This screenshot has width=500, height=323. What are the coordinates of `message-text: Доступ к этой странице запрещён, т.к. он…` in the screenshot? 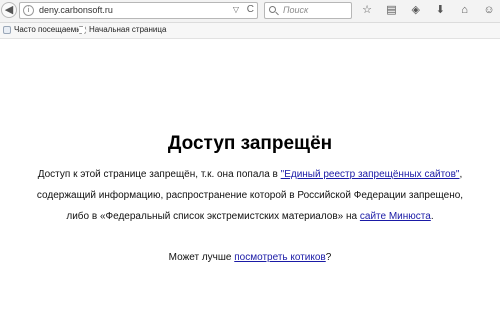 It's located at (159, 174).